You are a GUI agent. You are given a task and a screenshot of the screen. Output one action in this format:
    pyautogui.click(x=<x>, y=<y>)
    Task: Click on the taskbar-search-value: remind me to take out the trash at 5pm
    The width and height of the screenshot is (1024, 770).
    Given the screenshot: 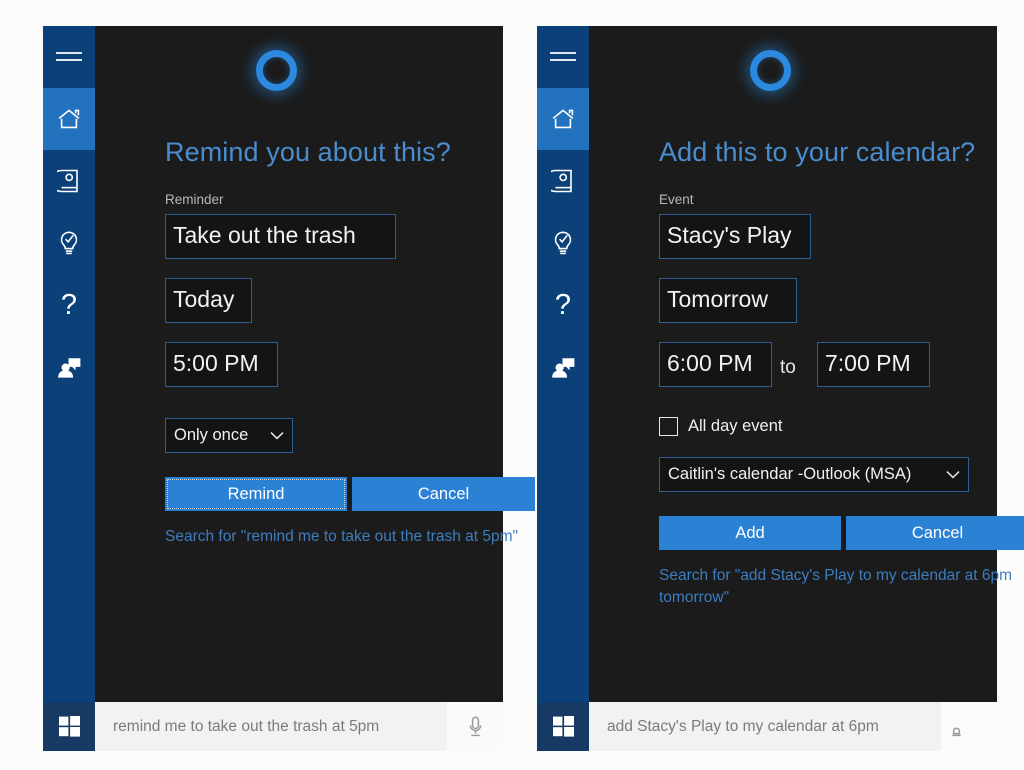 What is the action you would take?
    pyautogui.click(x=246, y=726)
    